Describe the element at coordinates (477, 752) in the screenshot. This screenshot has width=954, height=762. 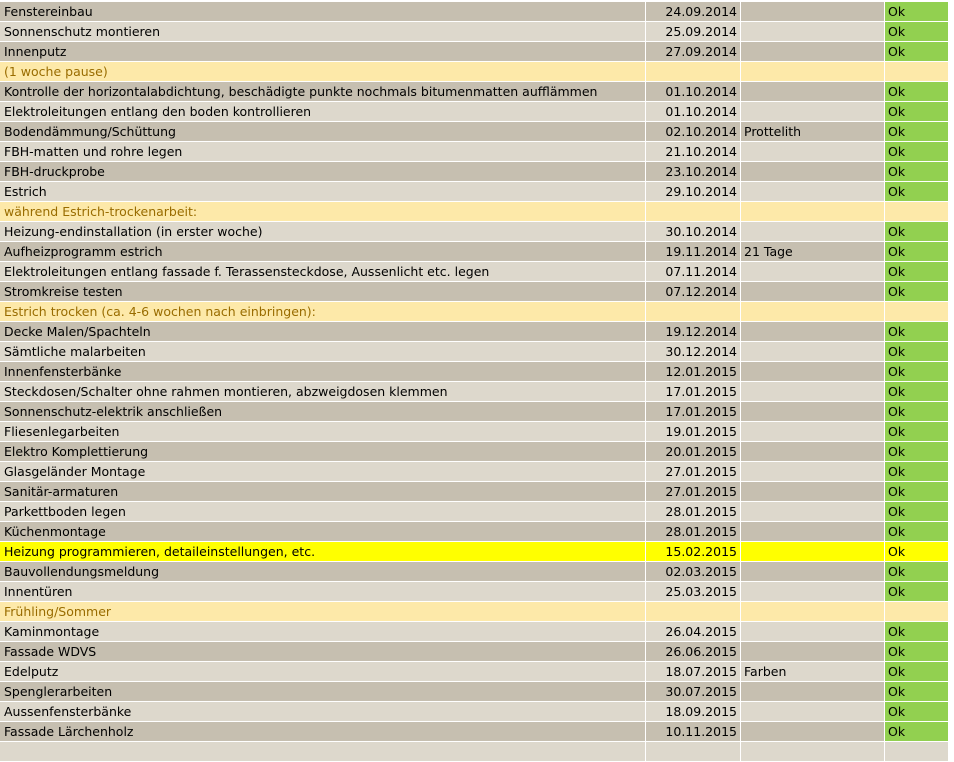
I see `table-row` at that location.